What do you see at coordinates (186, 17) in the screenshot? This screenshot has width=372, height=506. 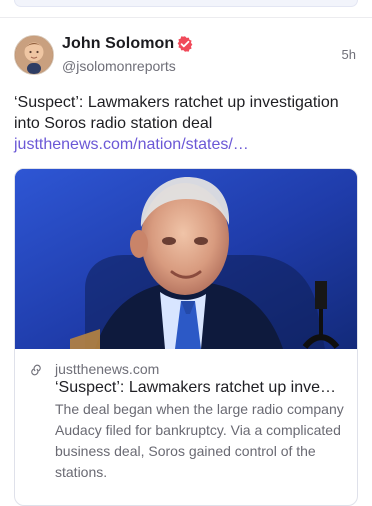 I see `feed-divider` at bounding box center [186, 17].